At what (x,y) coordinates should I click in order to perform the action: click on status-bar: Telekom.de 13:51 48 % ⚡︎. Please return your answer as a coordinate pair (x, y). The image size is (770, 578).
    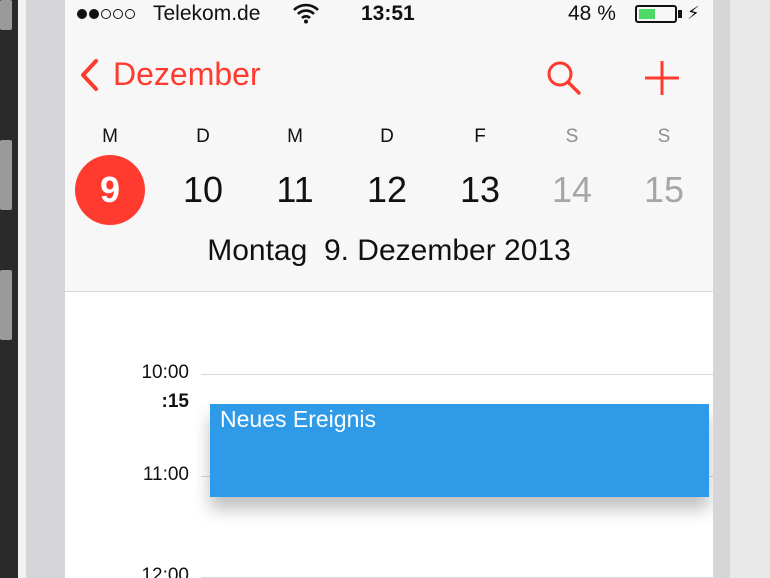
    Looking at the image, I should click on (389, 15).